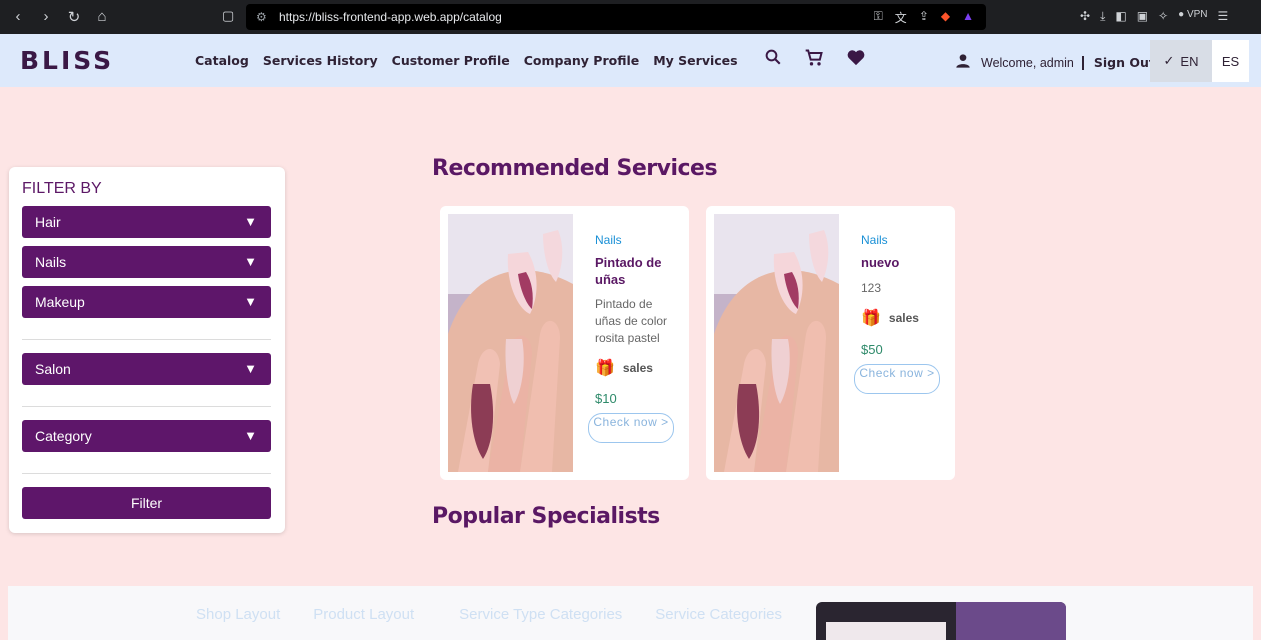  I want to click on sign-out-button: Sign Out, so click(1124, 62).